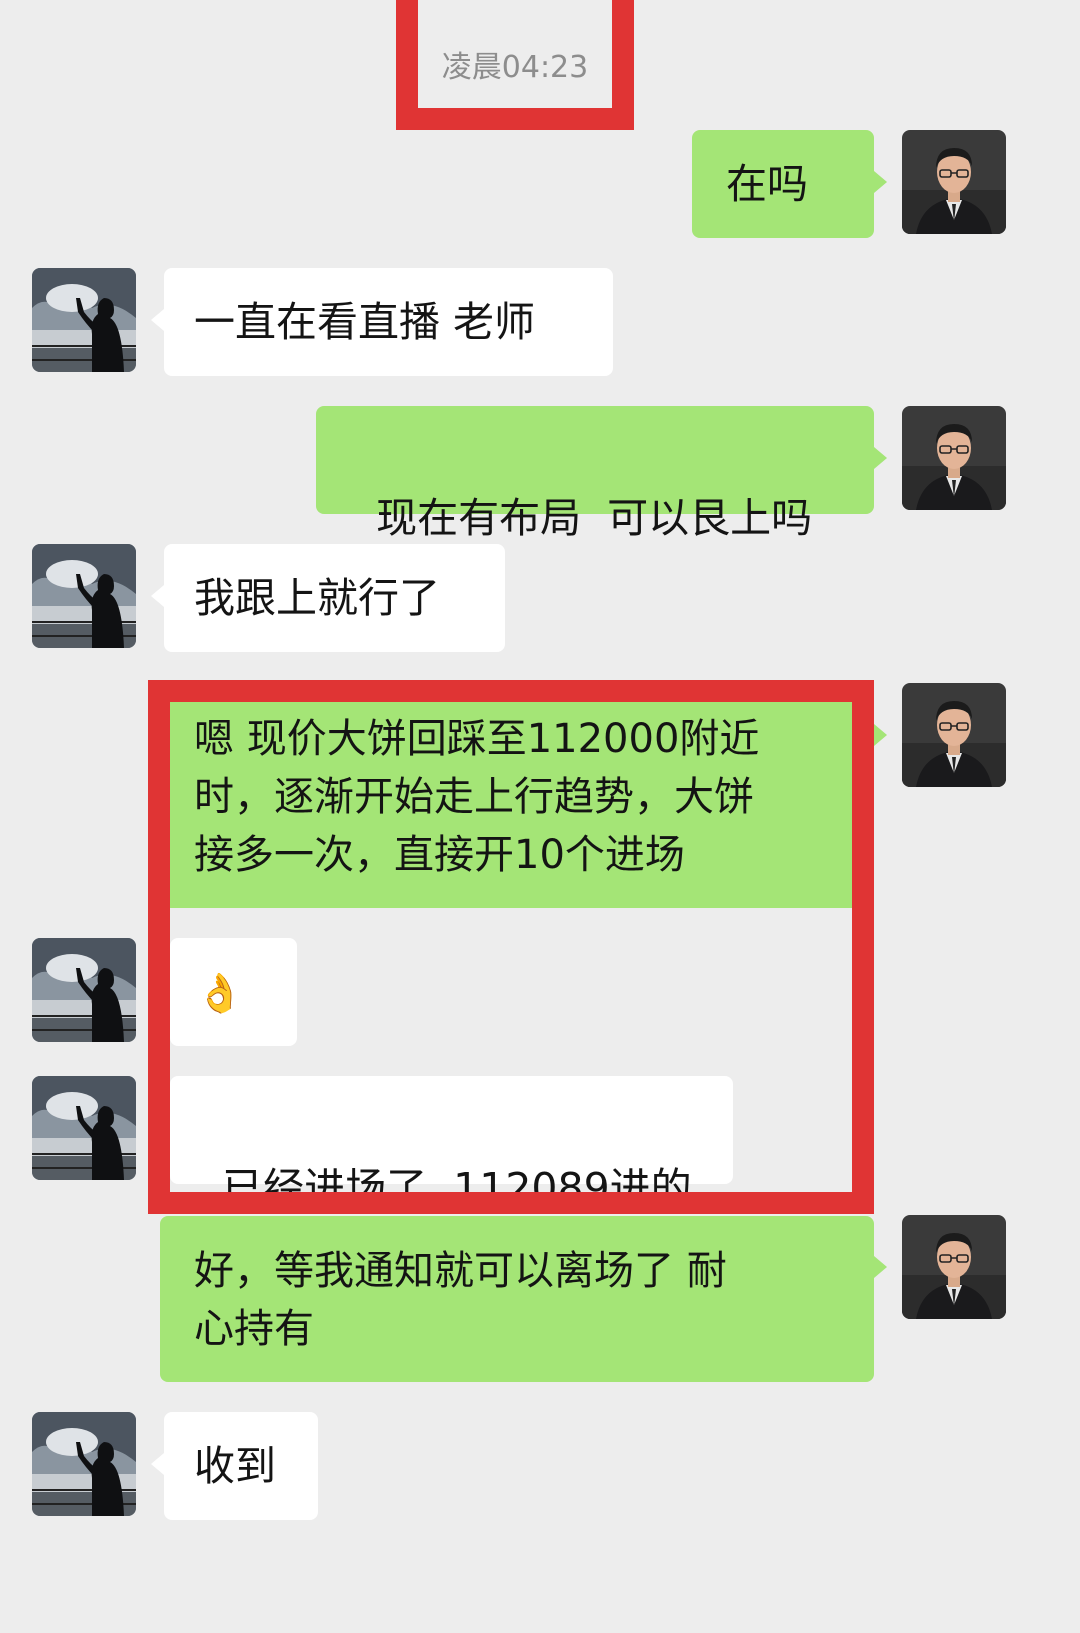 Image resolution: width=1080 pixels, height=1633 pixels. What do you see at coordinates (235, 1466) in the screenshot?
I see `message-text: 收到` at bounding box center [235, 1466].